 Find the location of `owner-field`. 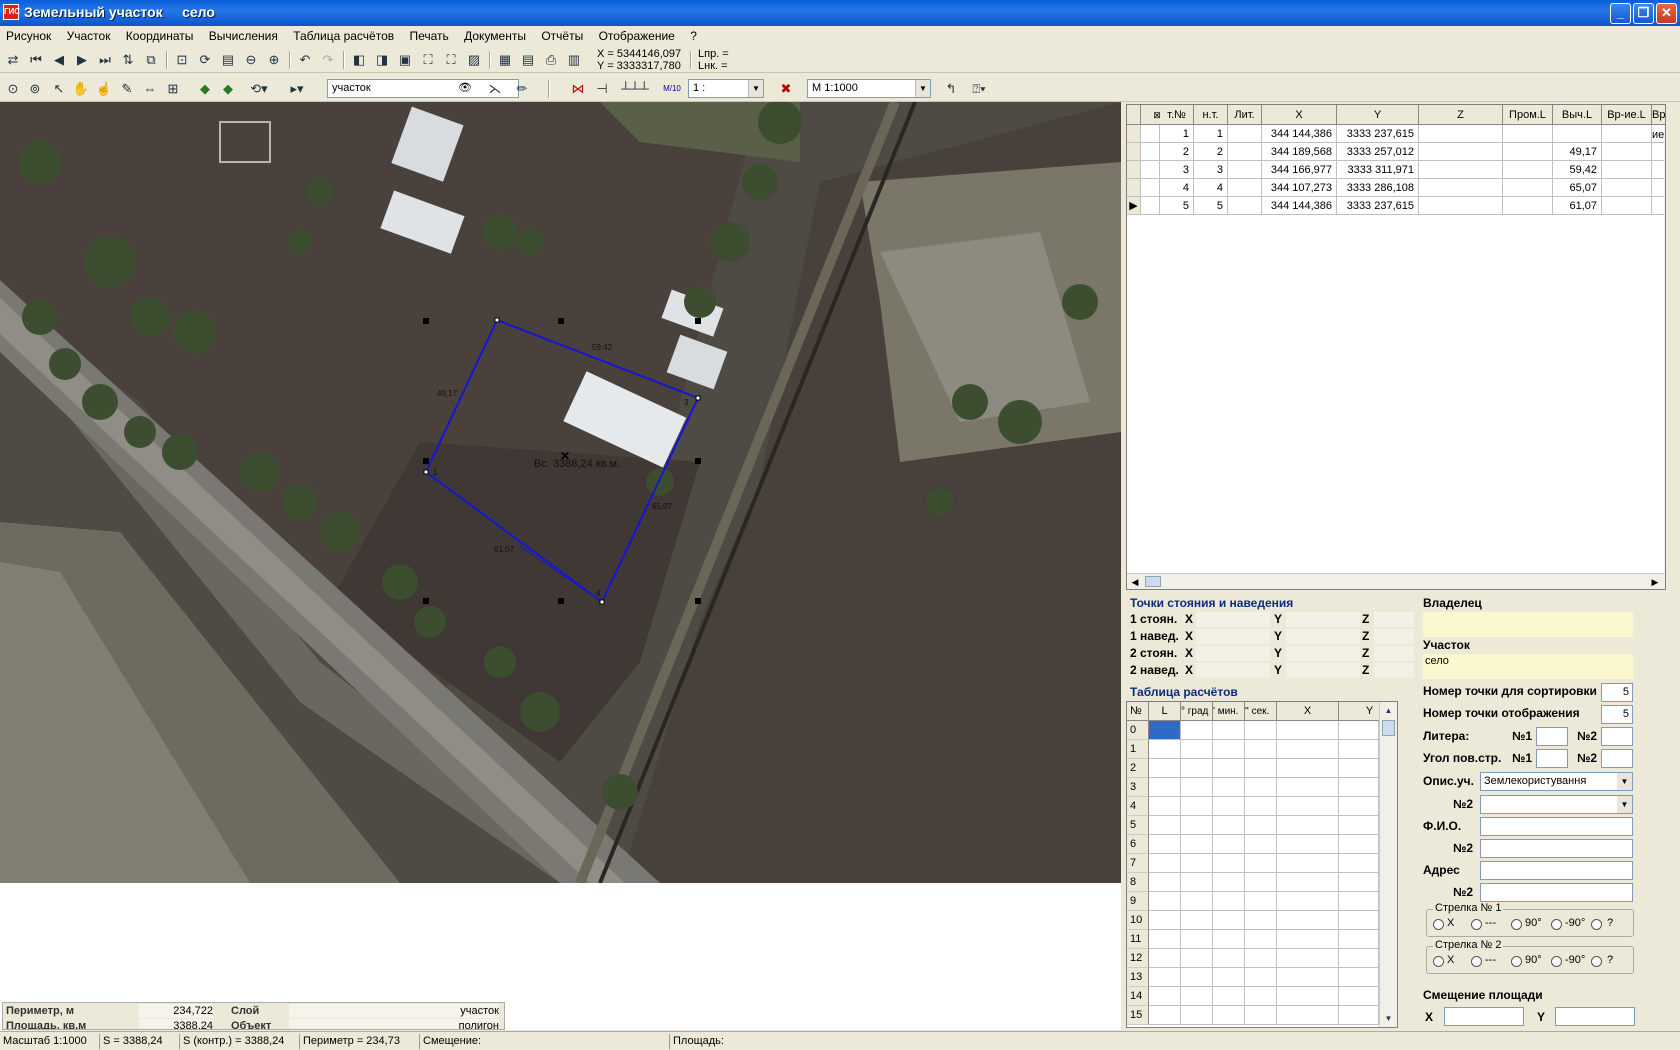

owner-field is located at coordinates (1528, 624).